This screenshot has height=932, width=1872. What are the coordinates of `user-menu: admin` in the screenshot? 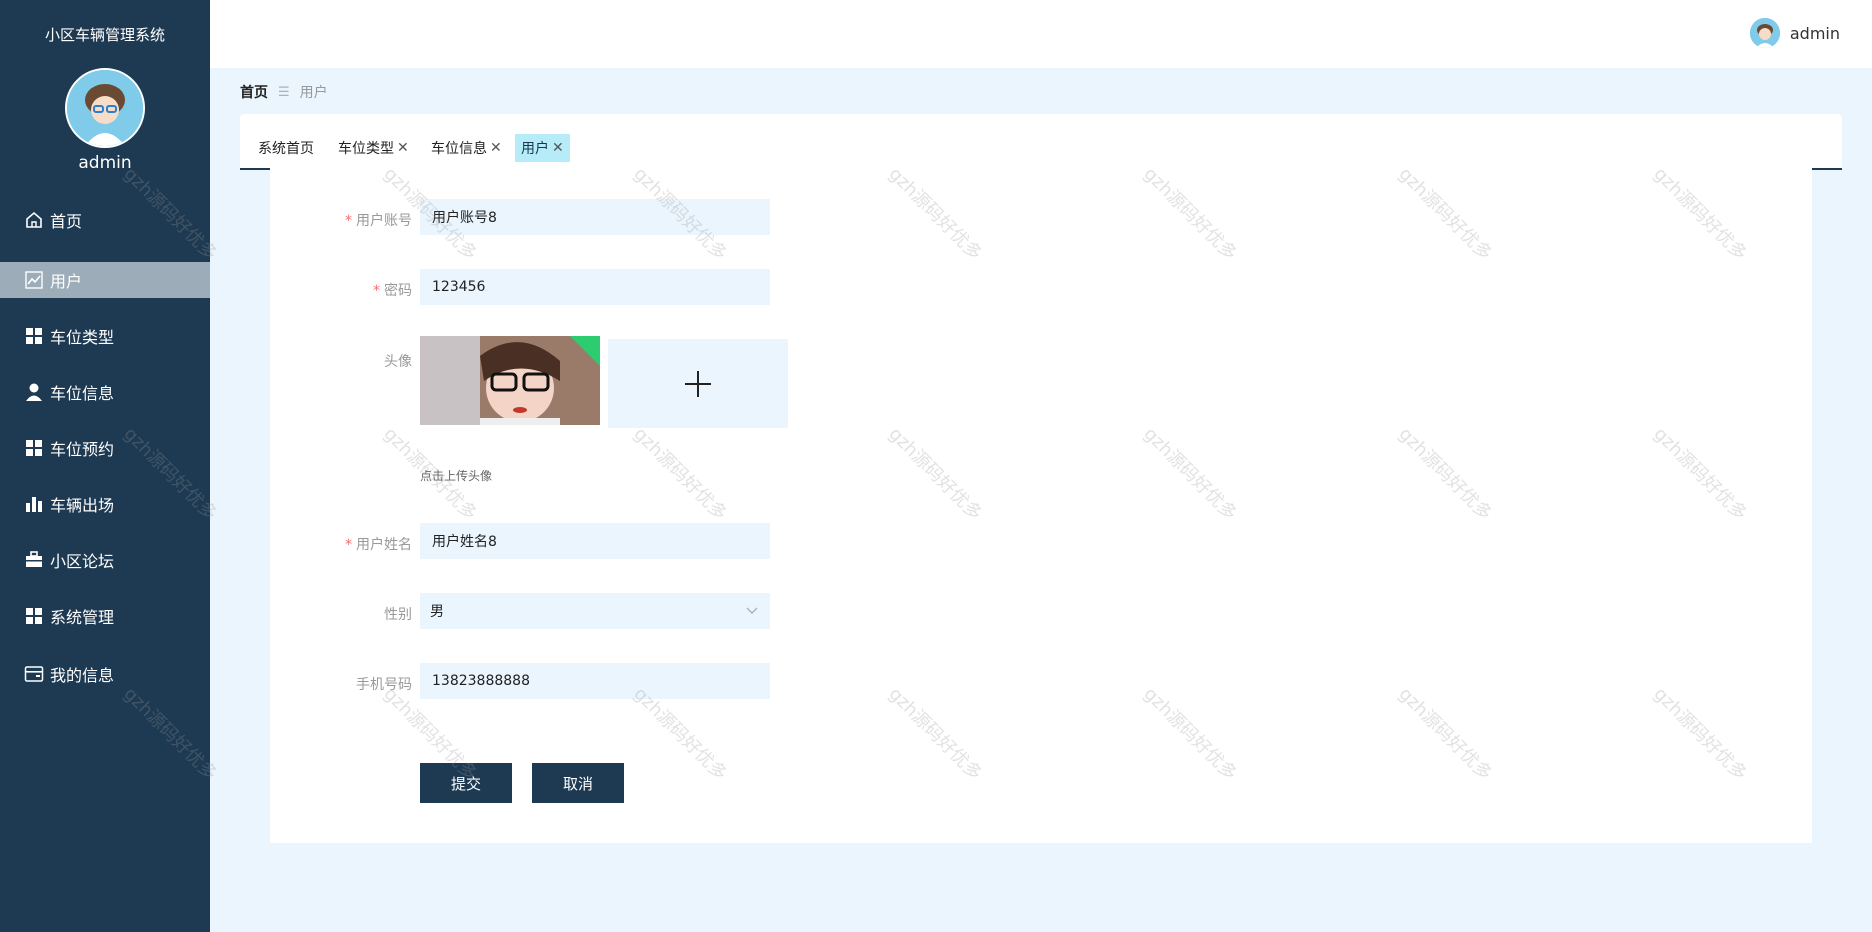 It's located at (1794, 33).